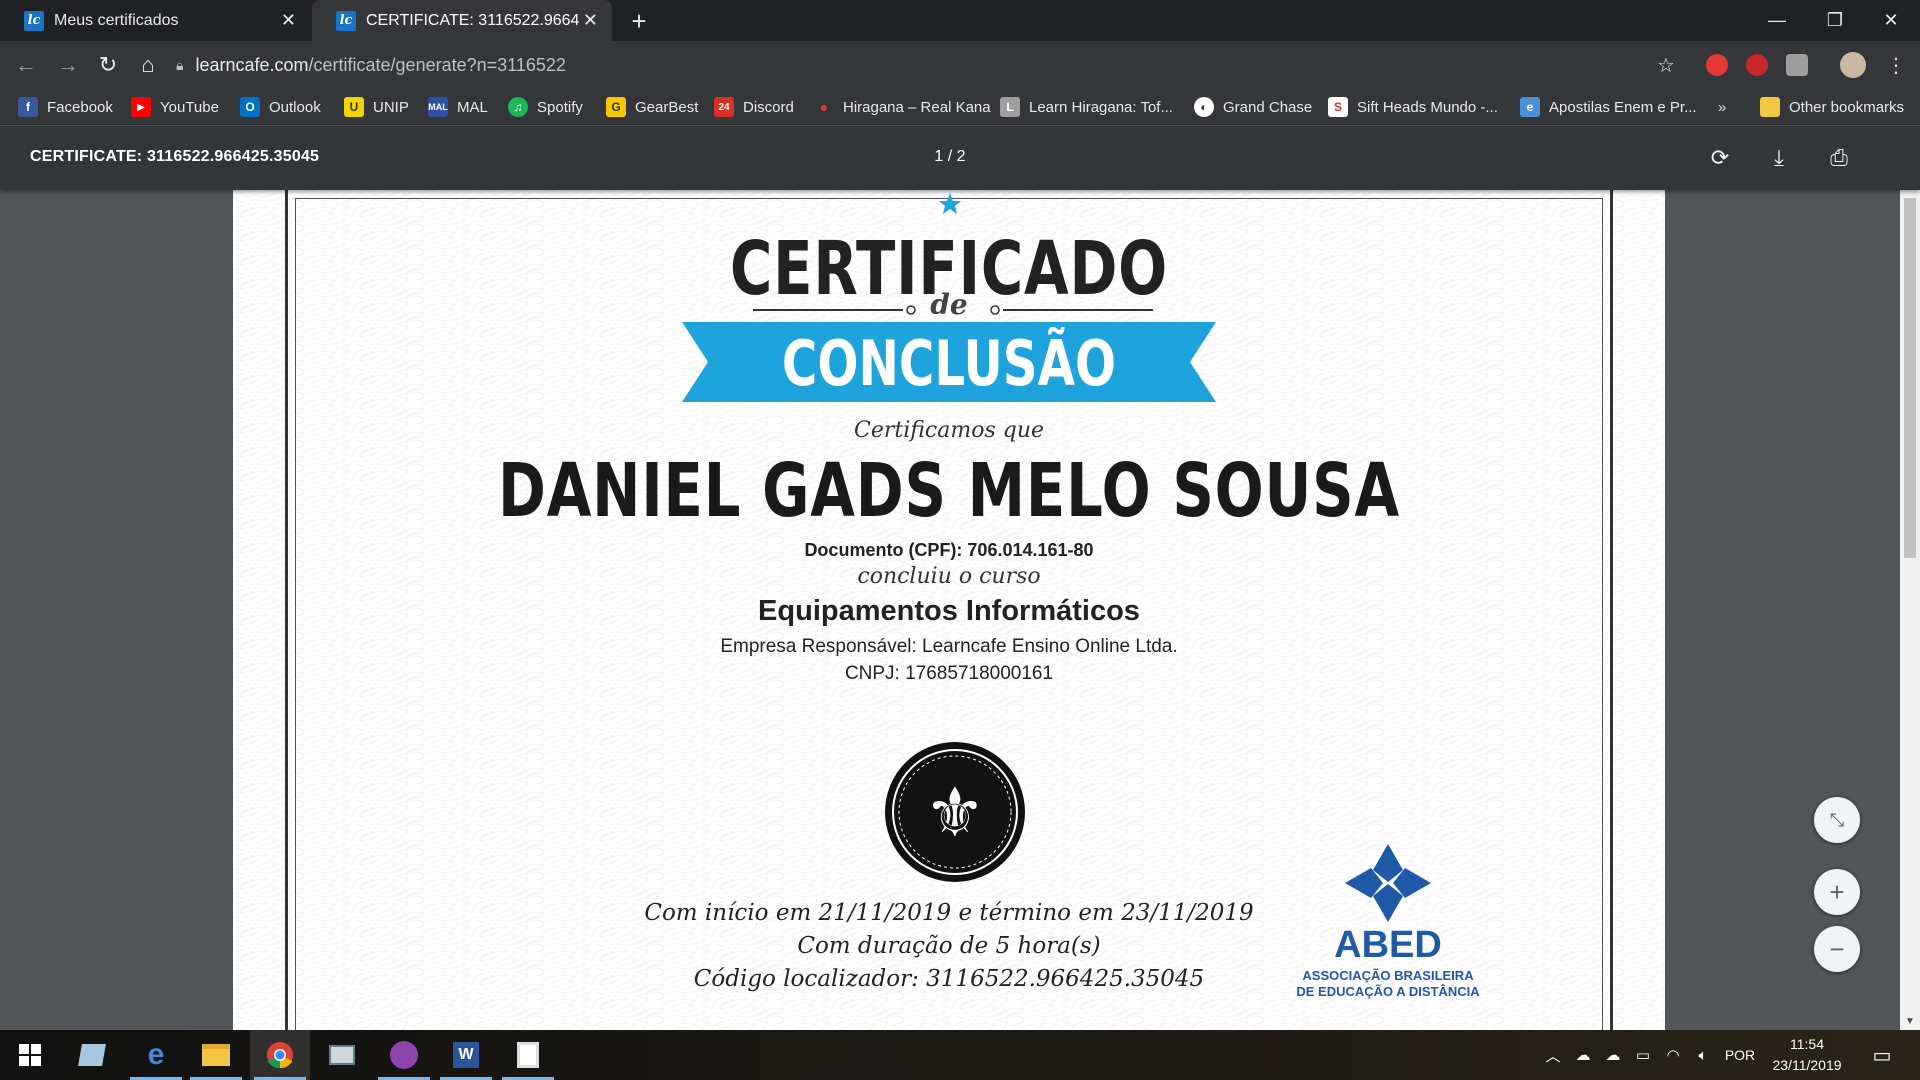  I want to click on profile-avatar, so click(1853, 65).